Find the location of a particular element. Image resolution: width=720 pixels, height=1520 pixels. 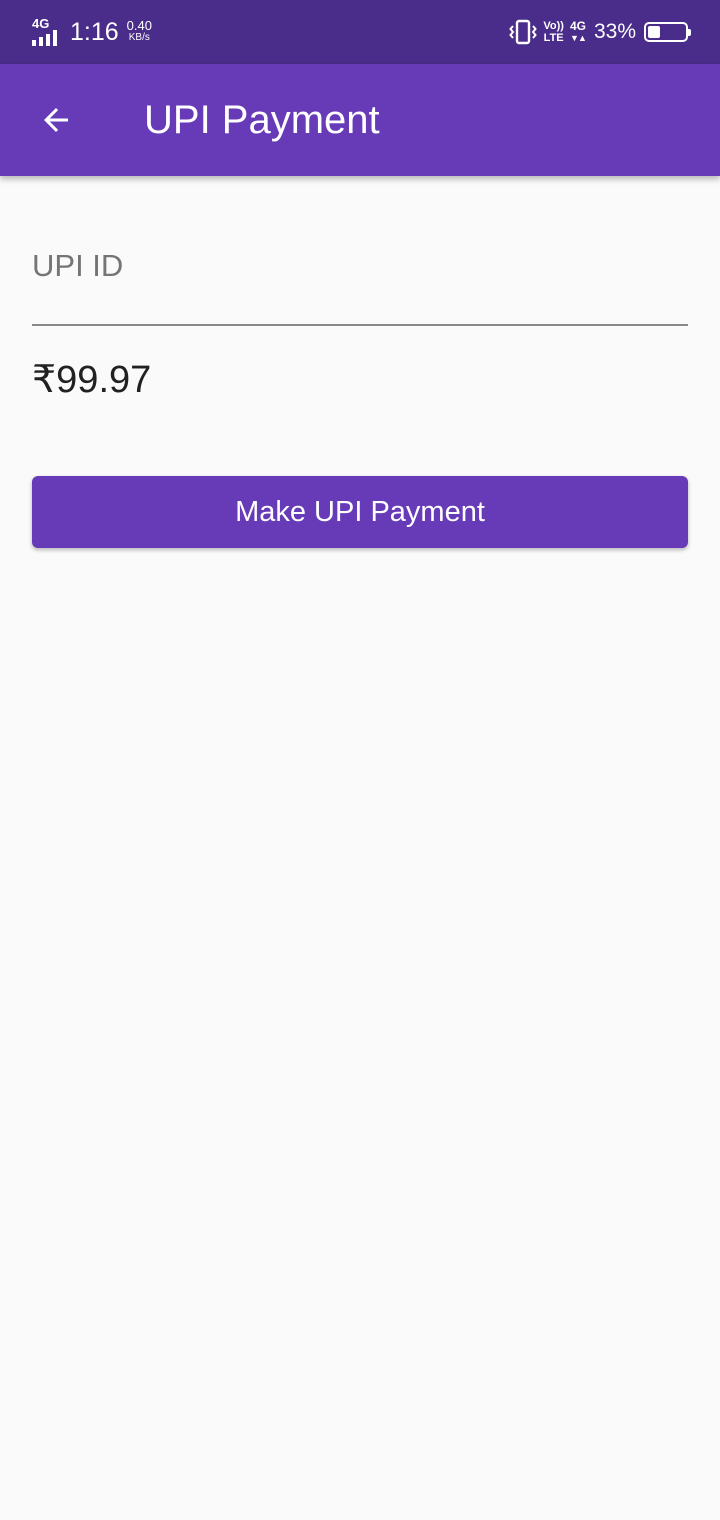

data-network-indicator: 4G ▼▲ is located at coordinates (578, 31).